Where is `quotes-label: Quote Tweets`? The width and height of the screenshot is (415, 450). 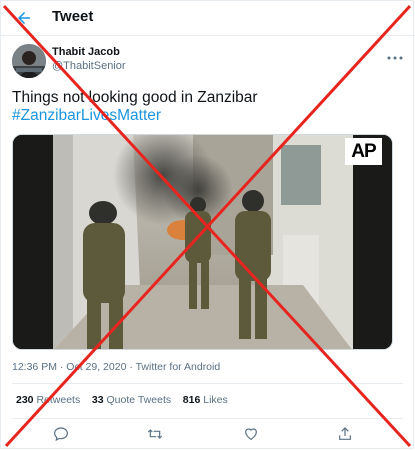 quotes-label: Quote Tweets is located at coordinates (139, 400).